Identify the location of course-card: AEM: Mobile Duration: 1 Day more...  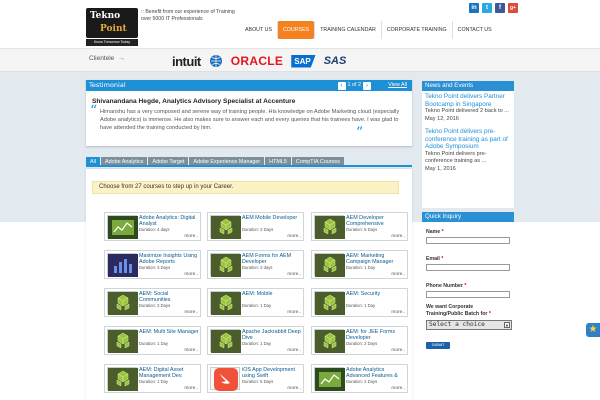
(255, 302).